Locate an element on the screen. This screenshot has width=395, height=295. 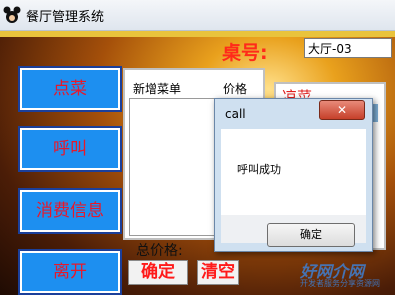
watermark-caption: 开发者服务分享资源网 is located at coordinates (340, 283).